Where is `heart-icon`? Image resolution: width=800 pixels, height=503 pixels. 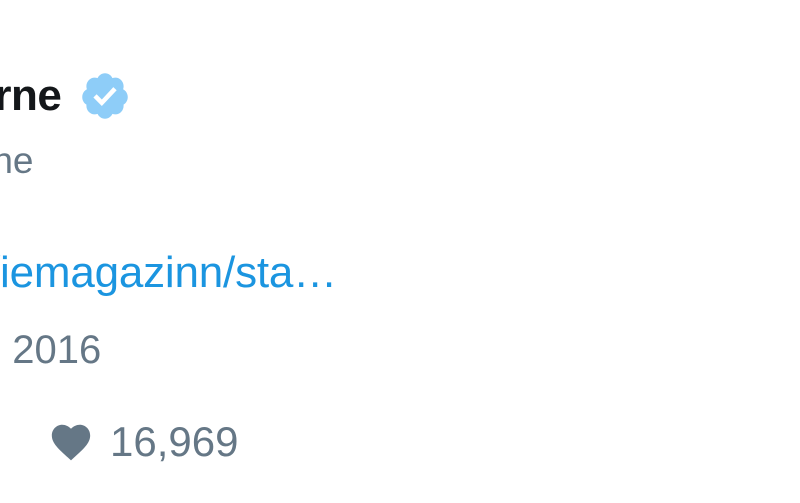
heart-icon is located at coordinates (71, 442).